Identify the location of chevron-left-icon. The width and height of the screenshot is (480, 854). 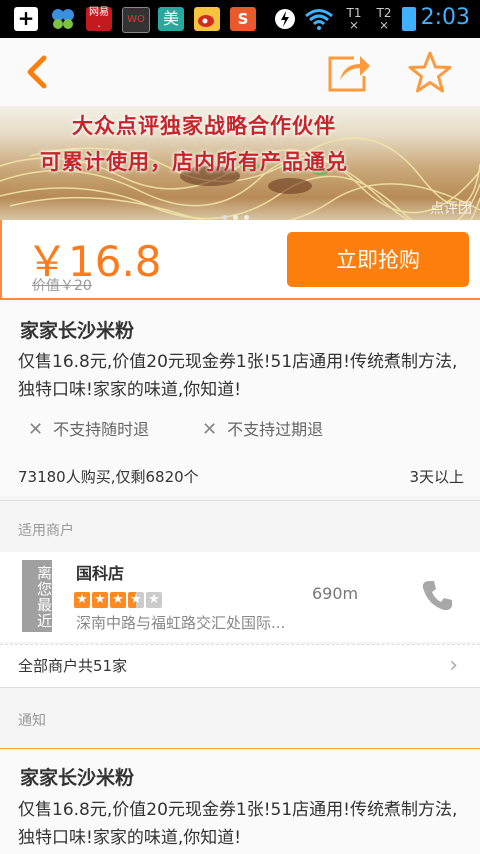
(37, 72).